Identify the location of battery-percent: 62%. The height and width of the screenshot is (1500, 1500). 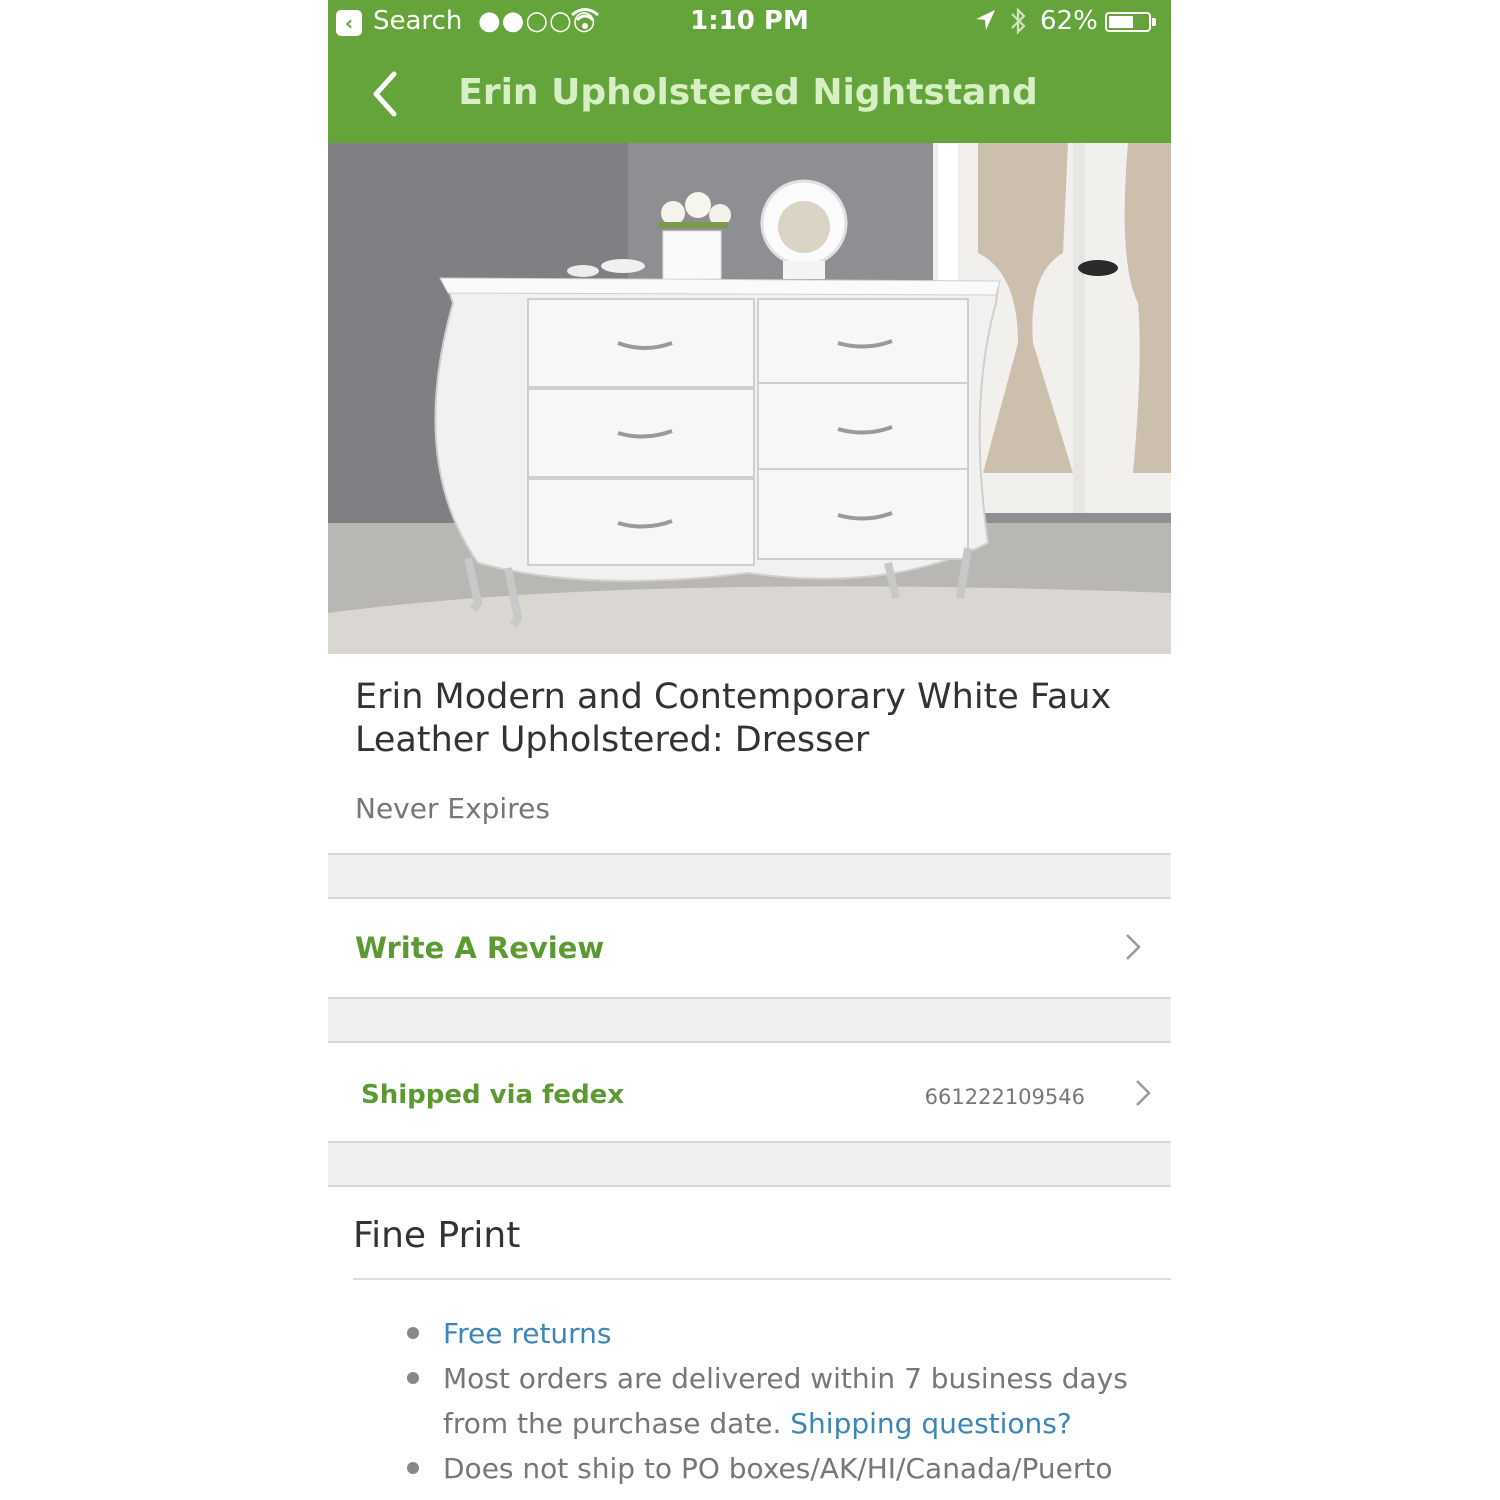
(1069, 21).